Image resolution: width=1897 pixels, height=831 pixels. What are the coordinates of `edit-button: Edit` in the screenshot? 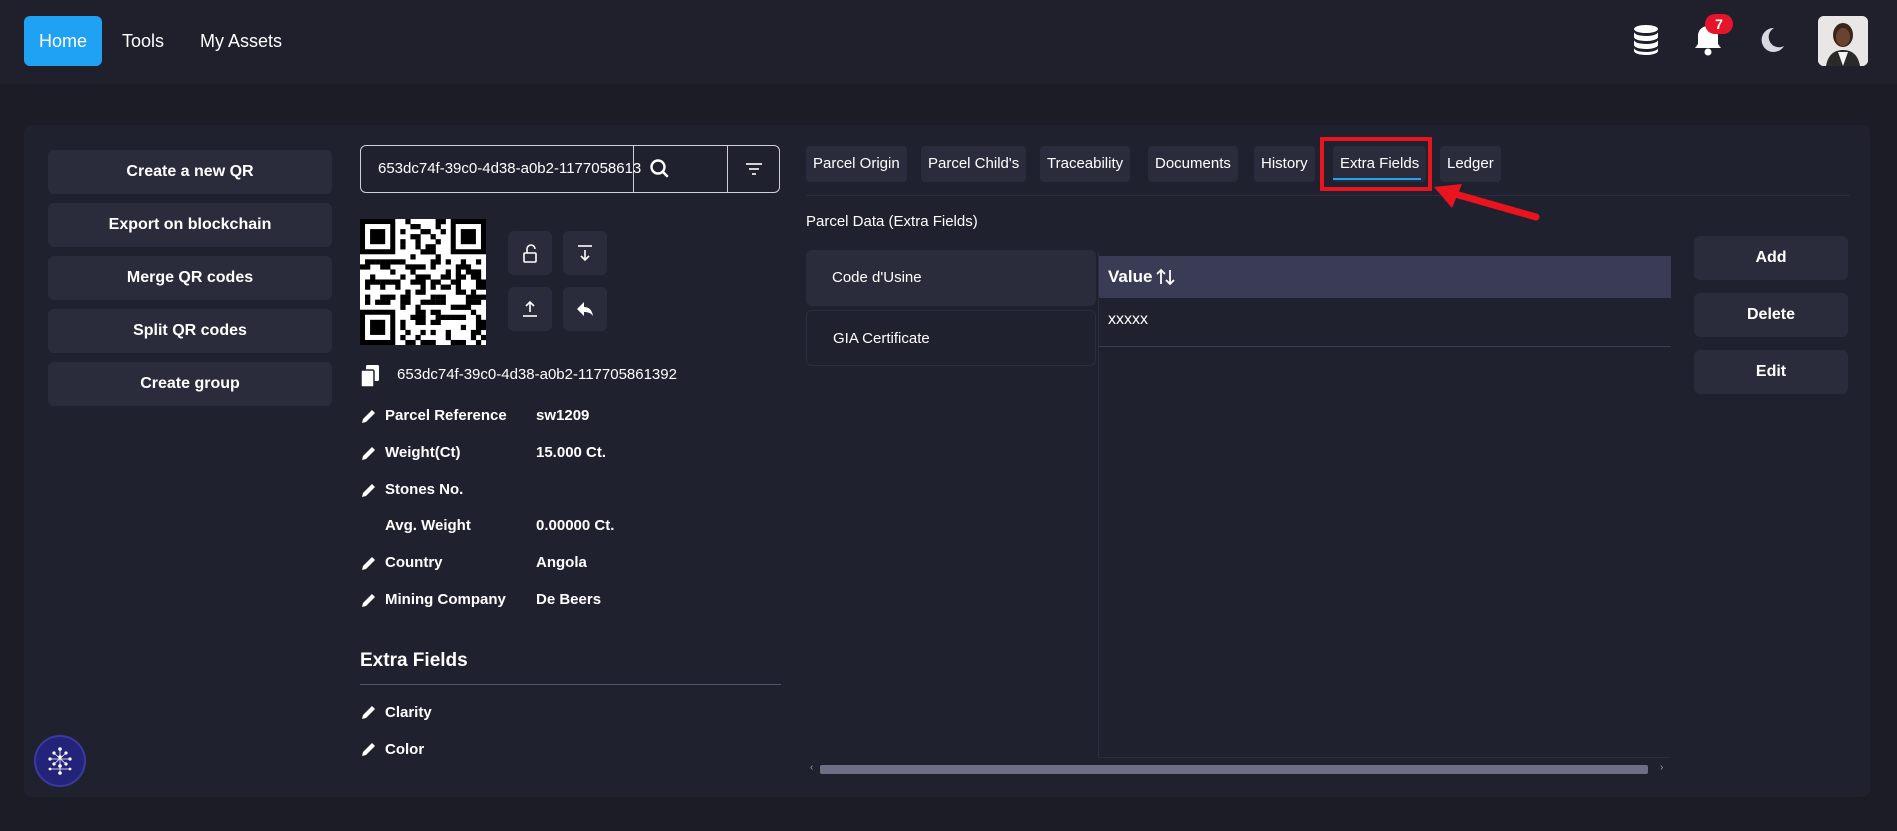 It's located at (1771, 372).